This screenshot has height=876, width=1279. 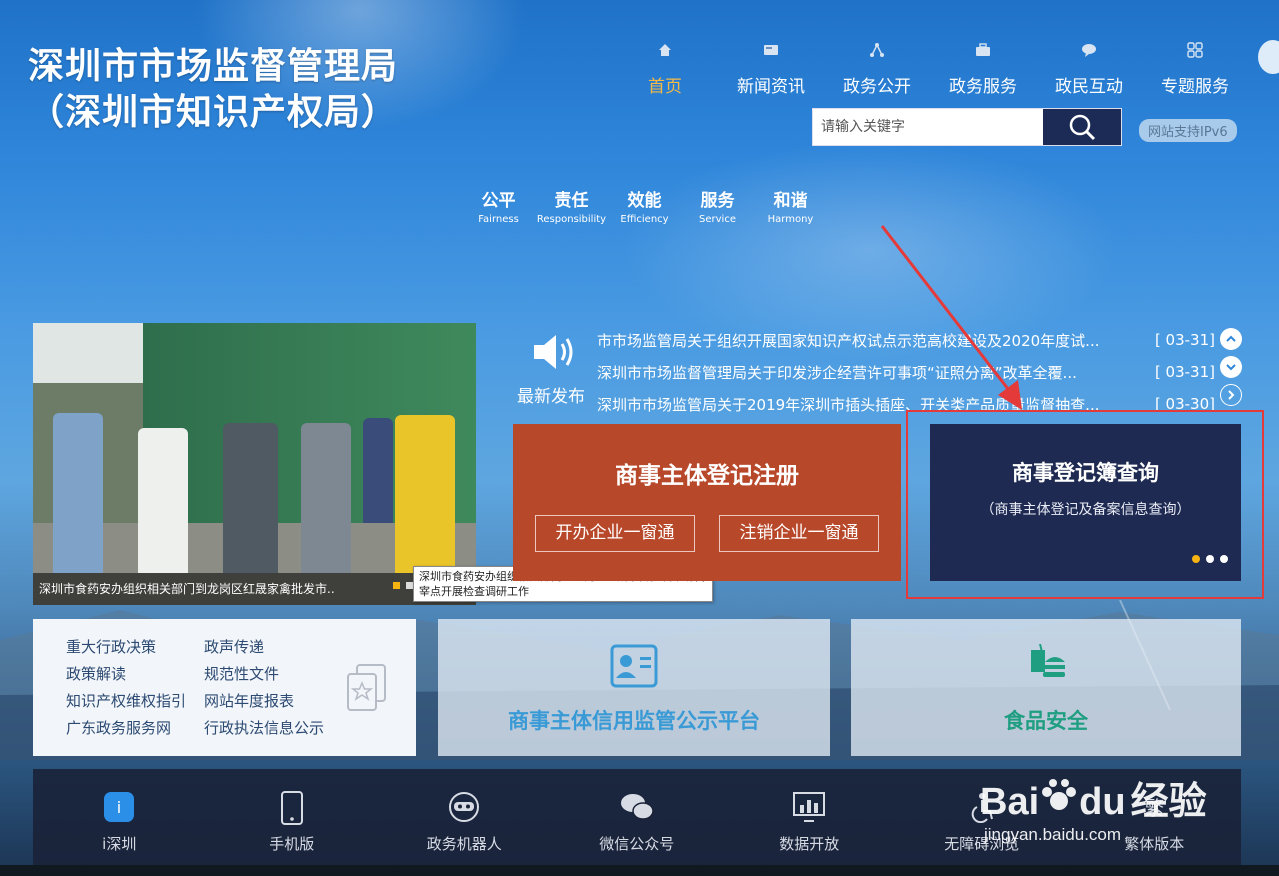 I want to click on home-icon, so click(x=665, y=53).